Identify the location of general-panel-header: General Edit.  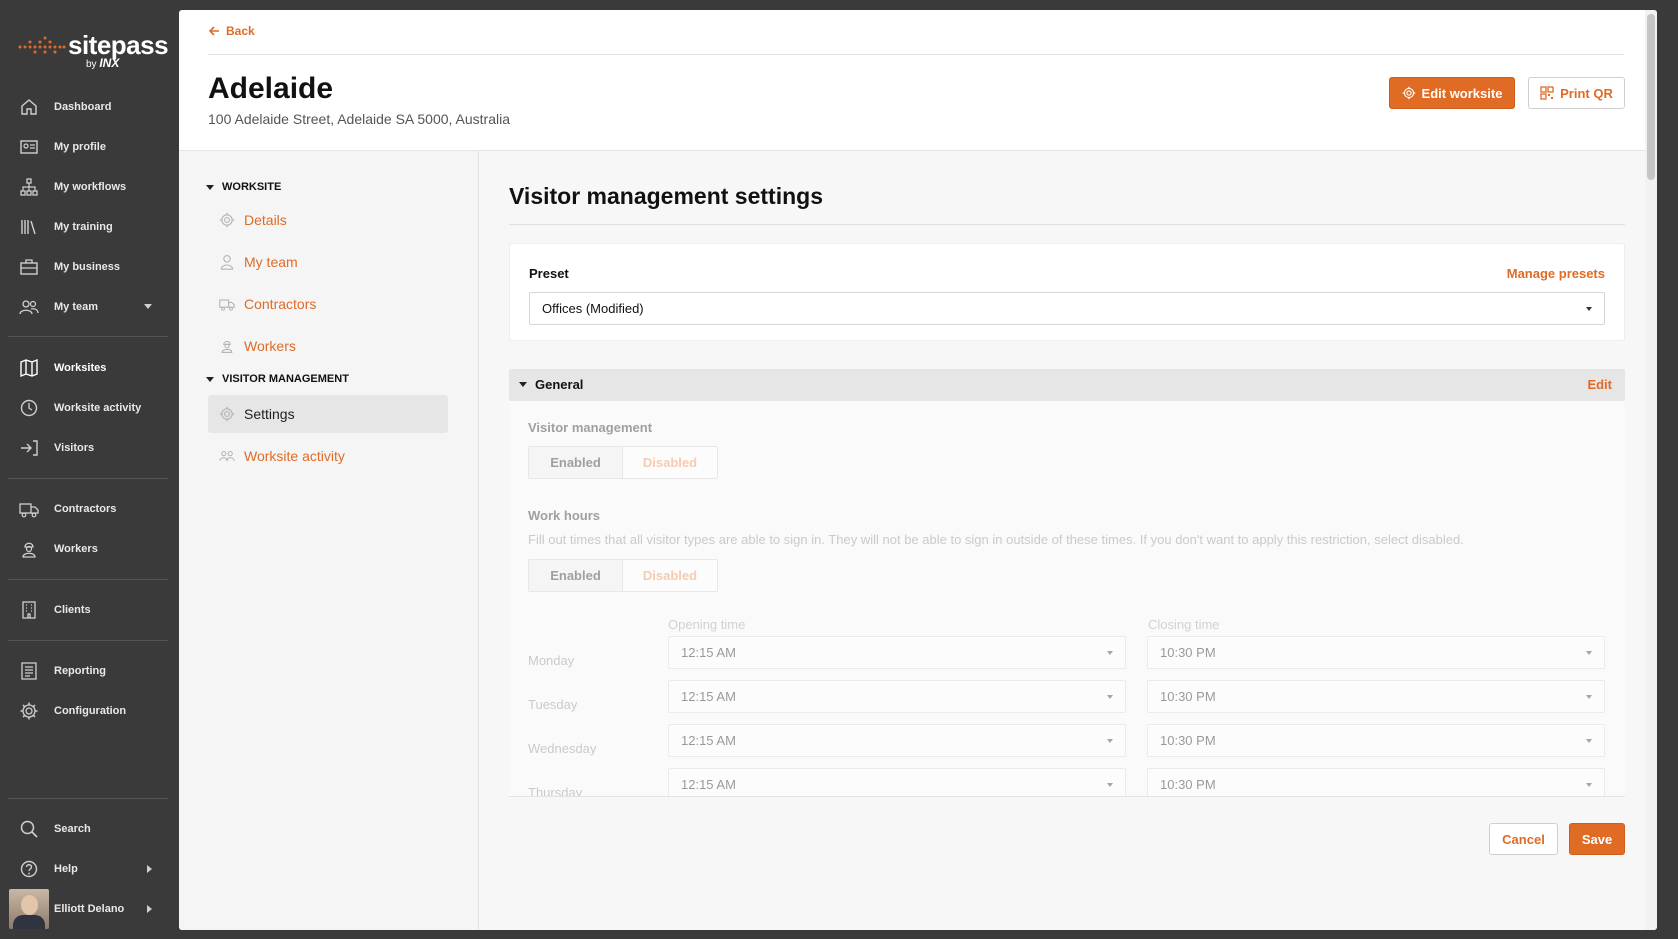
(1067, 385).